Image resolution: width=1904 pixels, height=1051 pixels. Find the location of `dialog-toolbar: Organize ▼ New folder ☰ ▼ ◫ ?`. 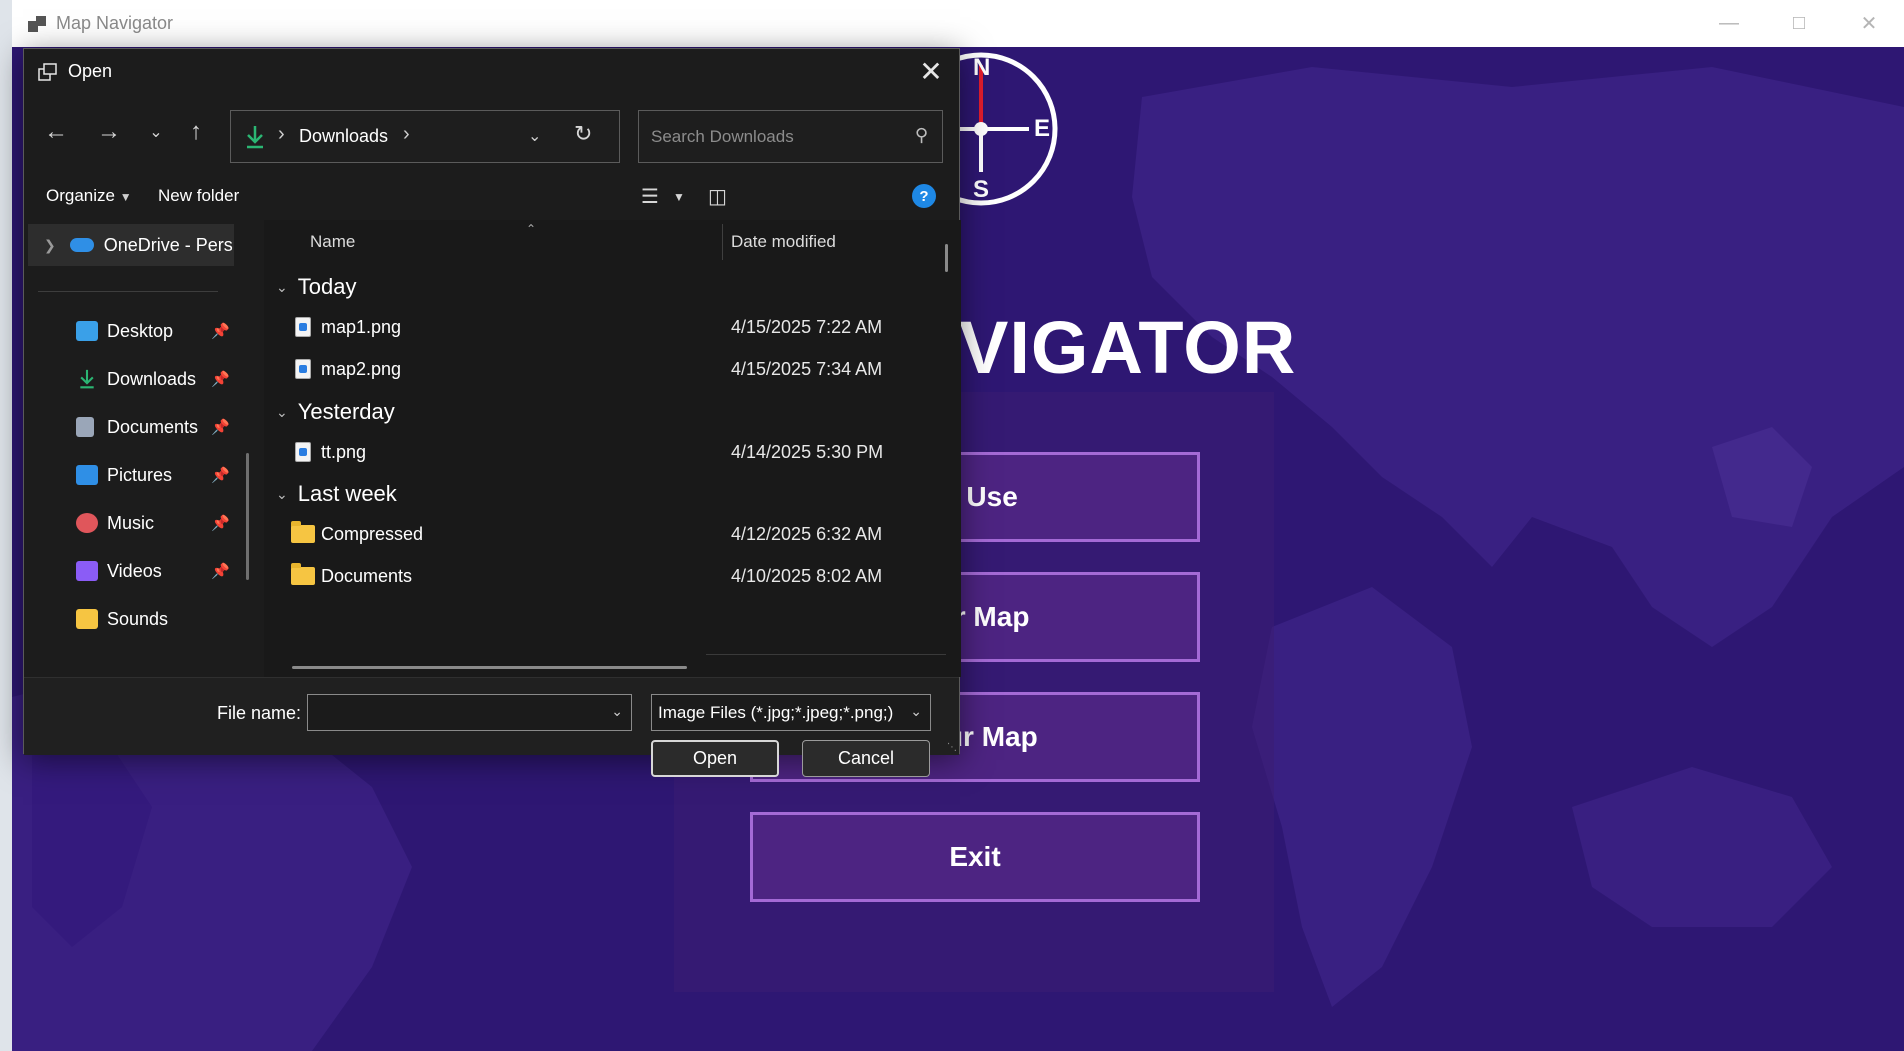

dialog-toolbar: Organize ▼ New folder ☰ ▼ ◫ ? is located at coordinates (491, 197).